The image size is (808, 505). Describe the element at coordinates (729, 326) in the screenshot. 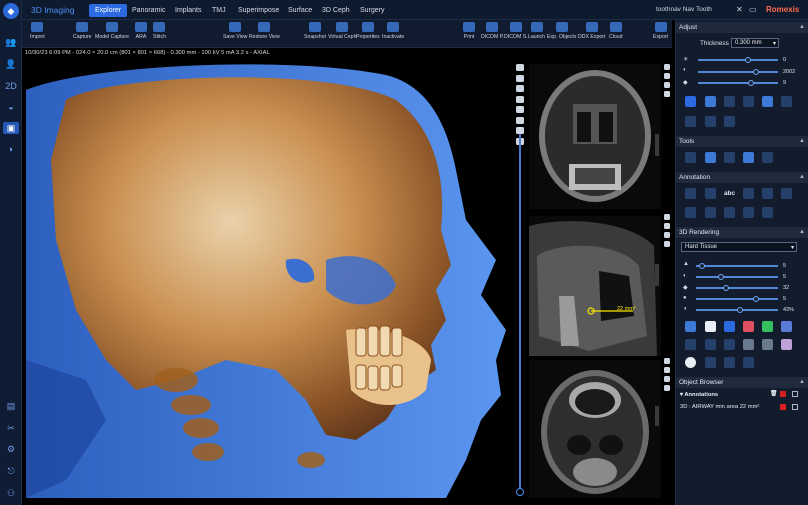

I see `render-grid-icon` at that location.